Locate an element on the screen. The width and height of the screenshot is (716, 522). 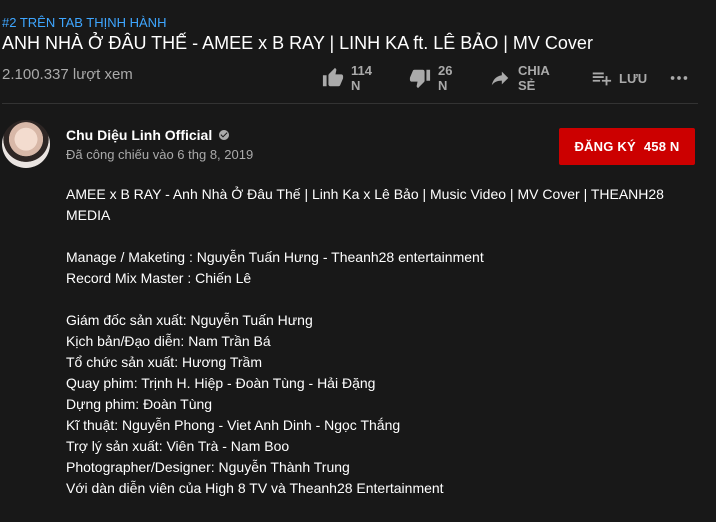
like-count: 114 N is located at coordinates (361, 78).